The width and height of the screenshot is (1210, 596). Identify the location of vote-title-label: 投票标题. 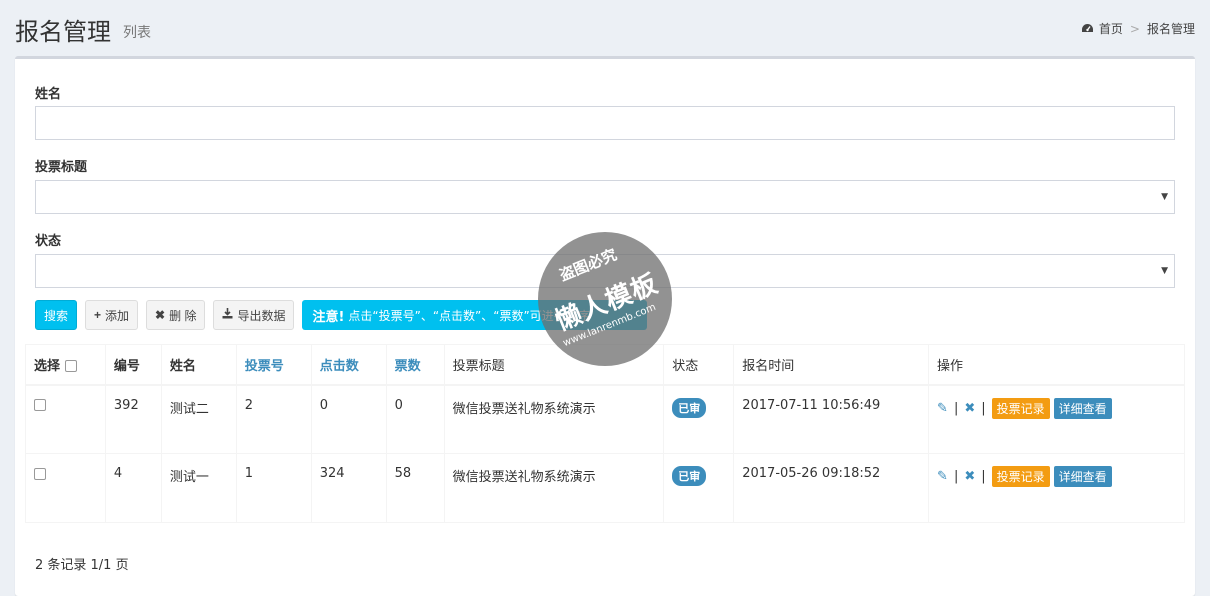
(61, 167).